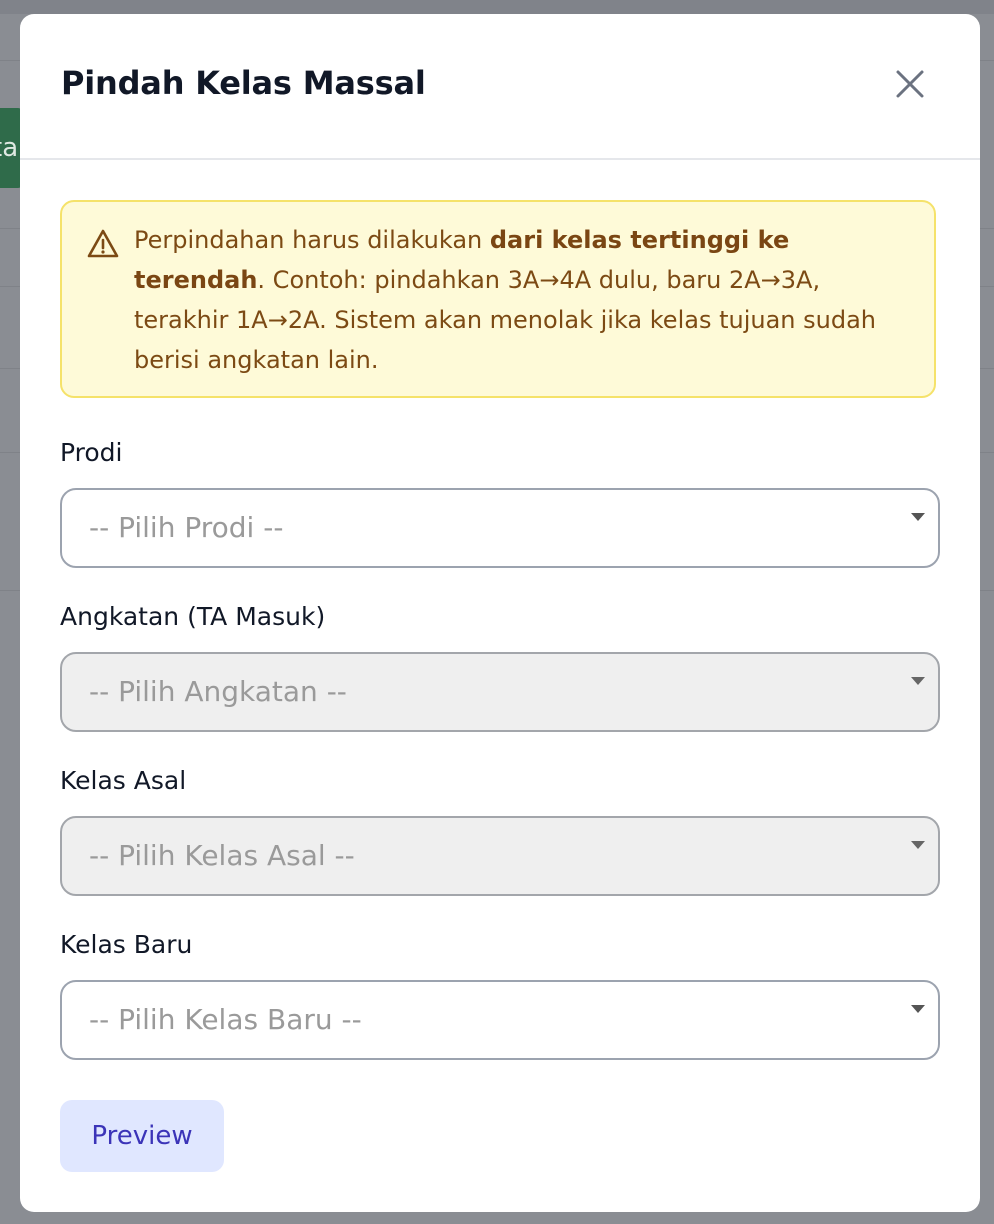 This screenshot has width=994, height=1224. Describe the element at coordinates (218, 691) in the screenshot. I see `angkatan-select-value: -- Pilih Angkatan --` at that location.